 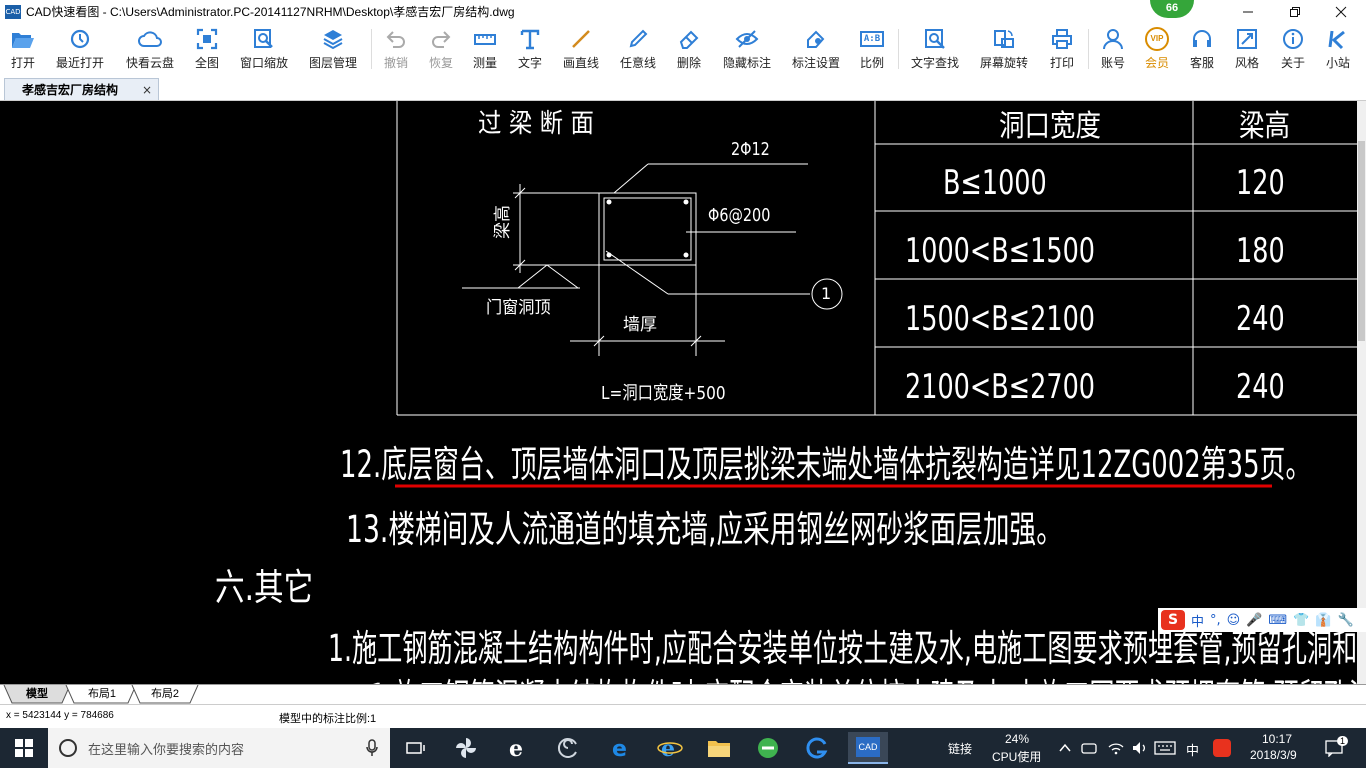 What do you see at coordinates (1277, 739) in the screenshot?
I see `clock-time: 10:17` at bounding box center [1277, 739].